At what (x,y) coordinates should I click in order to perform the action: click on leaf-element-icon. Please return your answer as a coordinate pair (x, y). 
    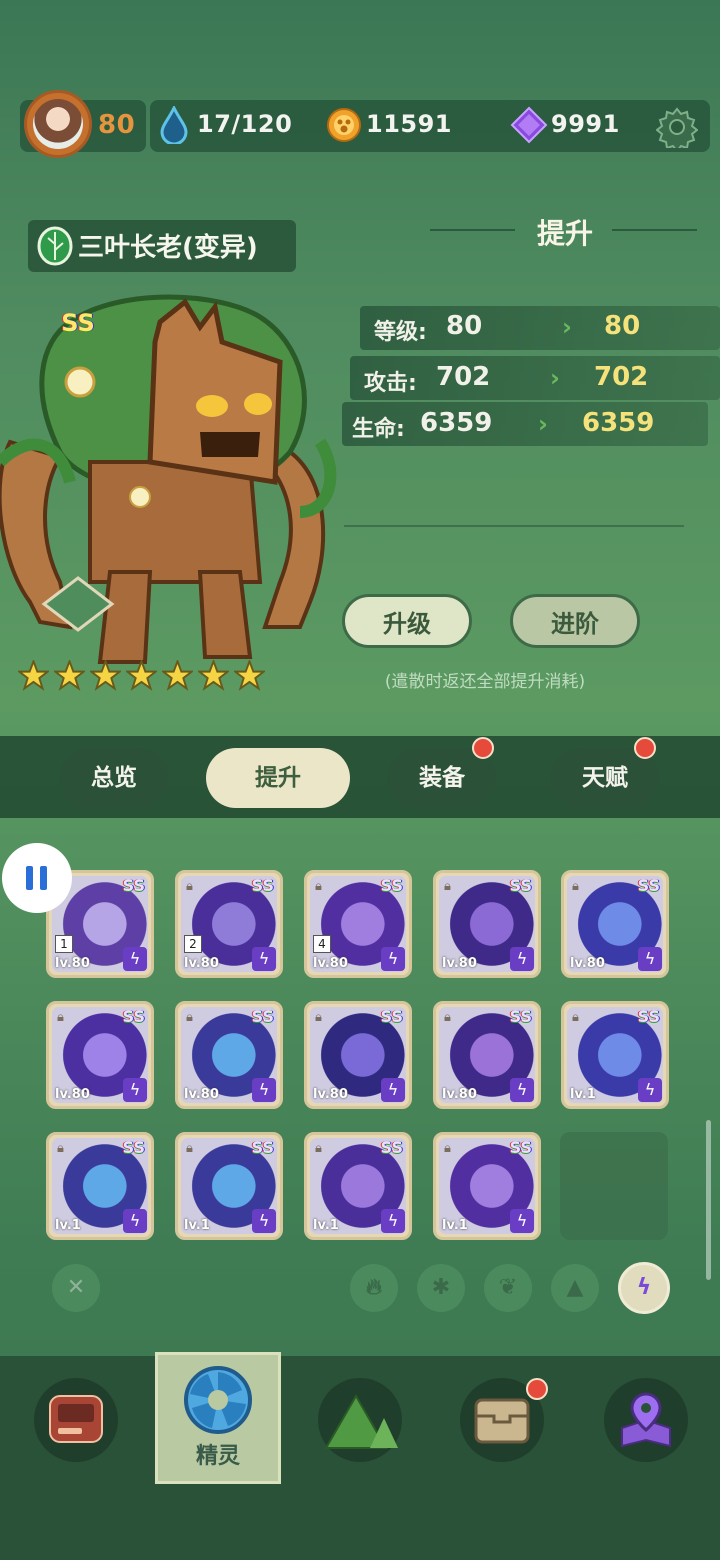
    Looking at the image, I should click on (55, 246).